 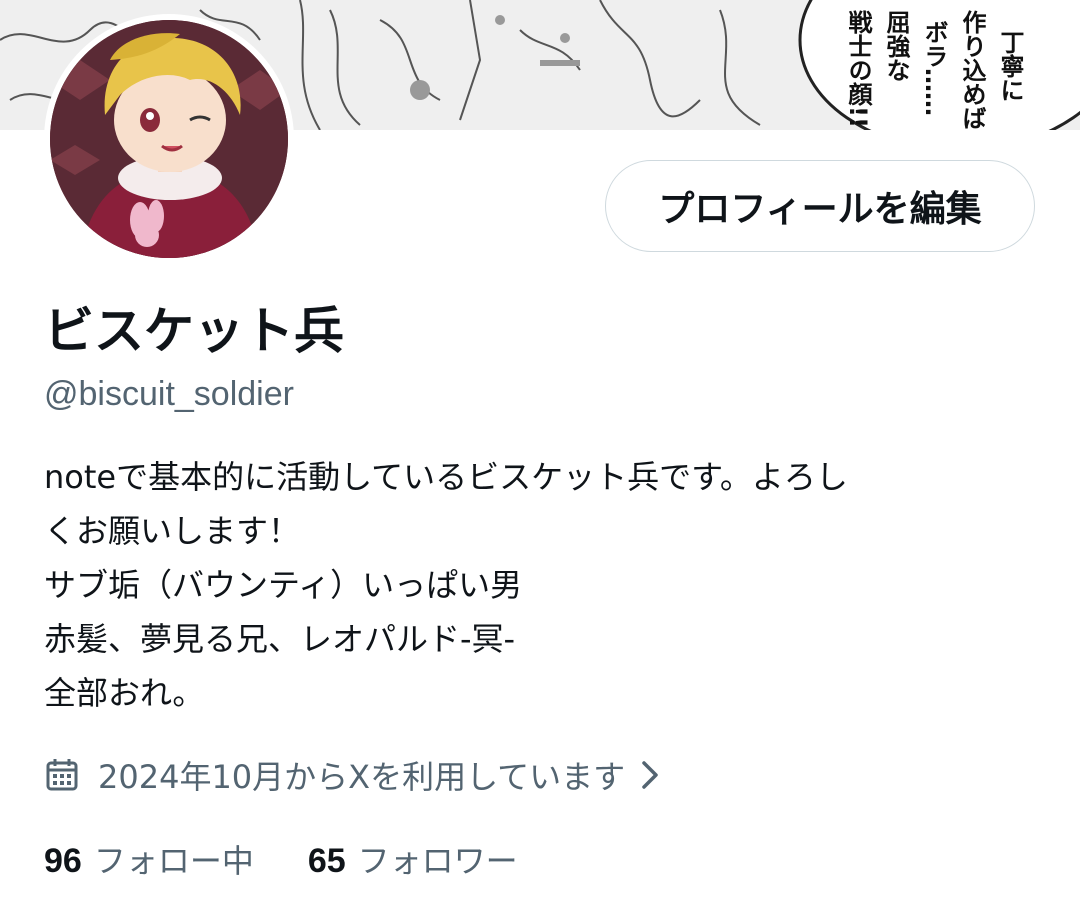 I want to click on calendar-icon, so click(x=62, y=775).